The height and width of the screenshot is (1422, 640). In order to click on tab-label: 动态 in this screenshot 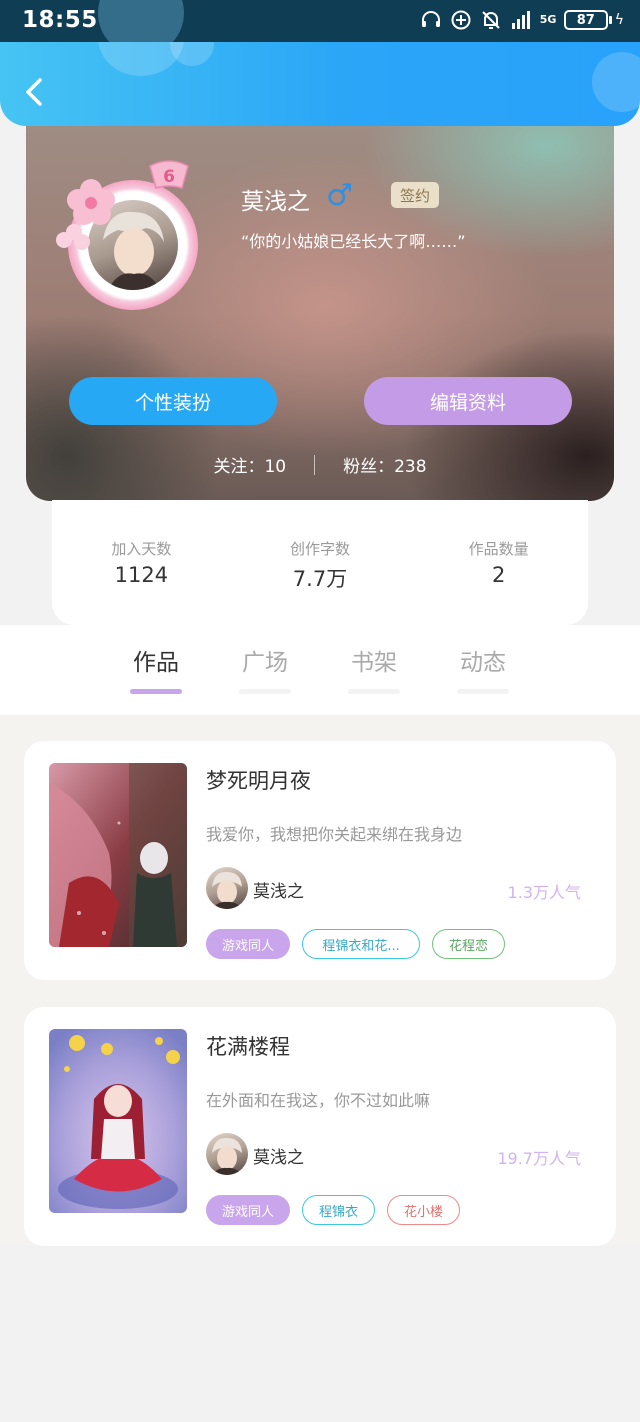, I will do `click(483, 663)`.